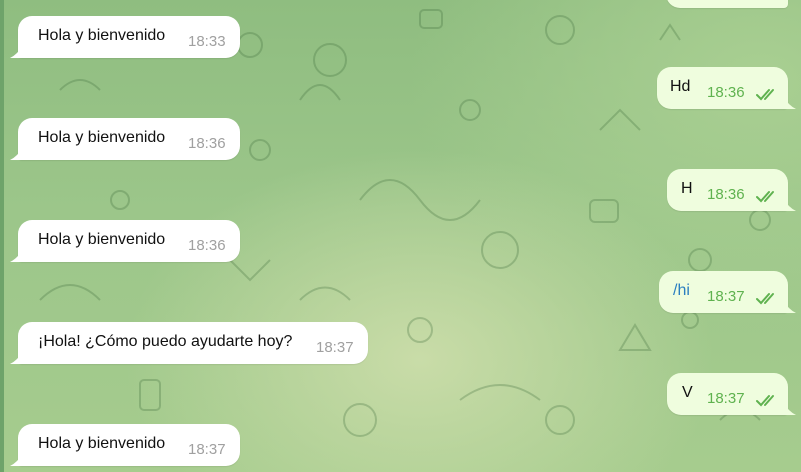  Describe the element at coordinates (687, 392) in the screenshot. I see `message-text: V` at that location.